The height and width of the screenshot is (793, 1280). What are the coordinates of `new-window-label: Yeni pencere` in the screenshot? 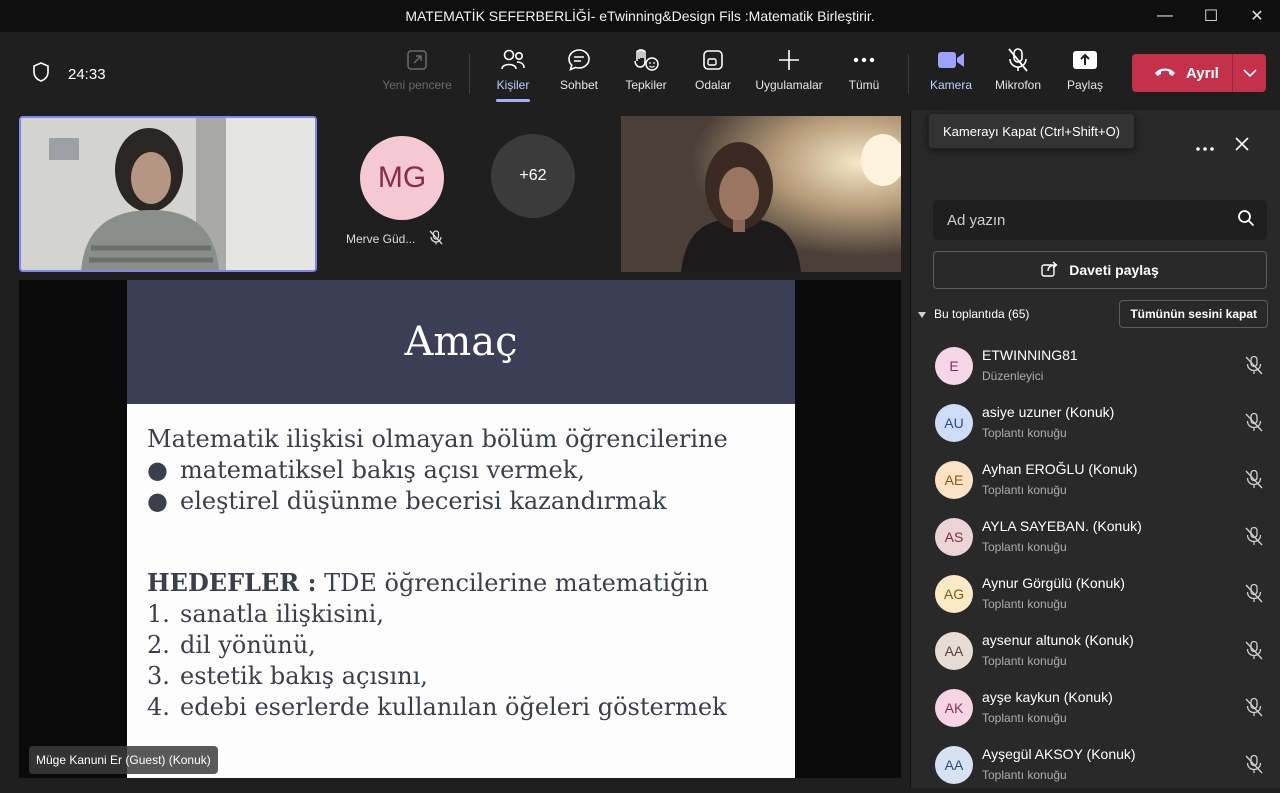 It's located at (417, 85).